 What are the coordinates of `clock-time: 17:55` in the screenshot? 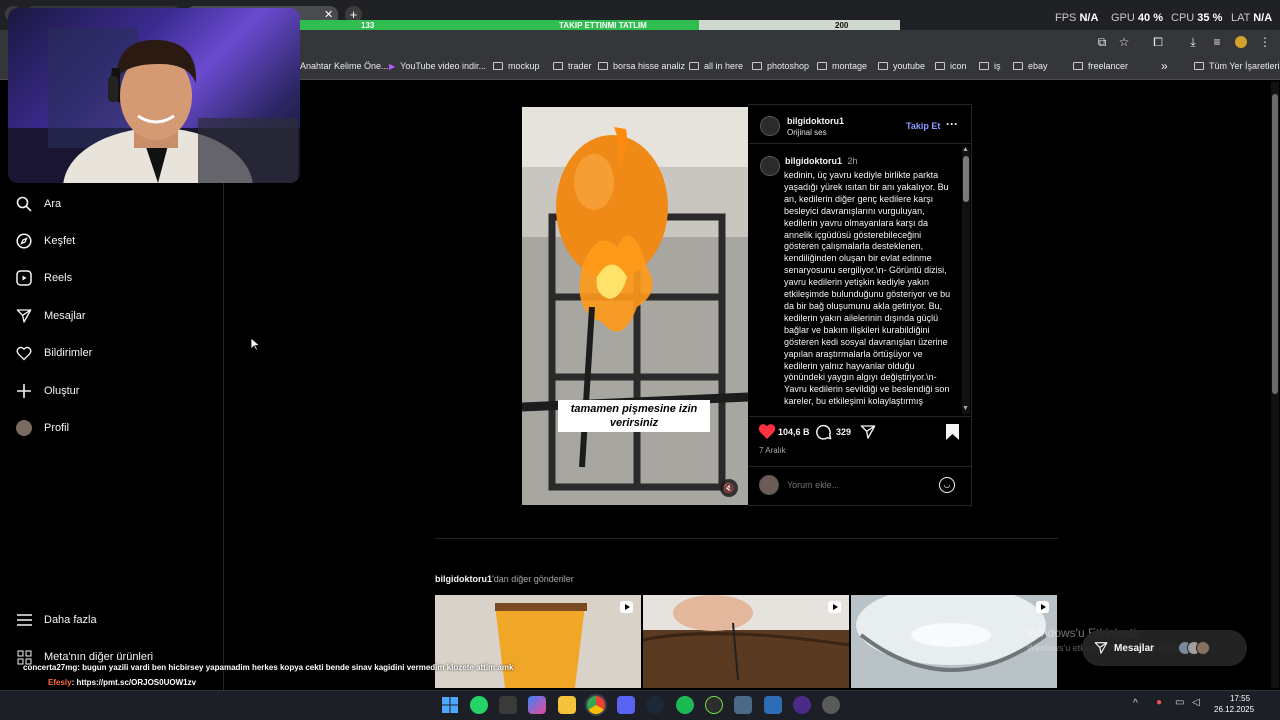 It's located at (1240, 698).